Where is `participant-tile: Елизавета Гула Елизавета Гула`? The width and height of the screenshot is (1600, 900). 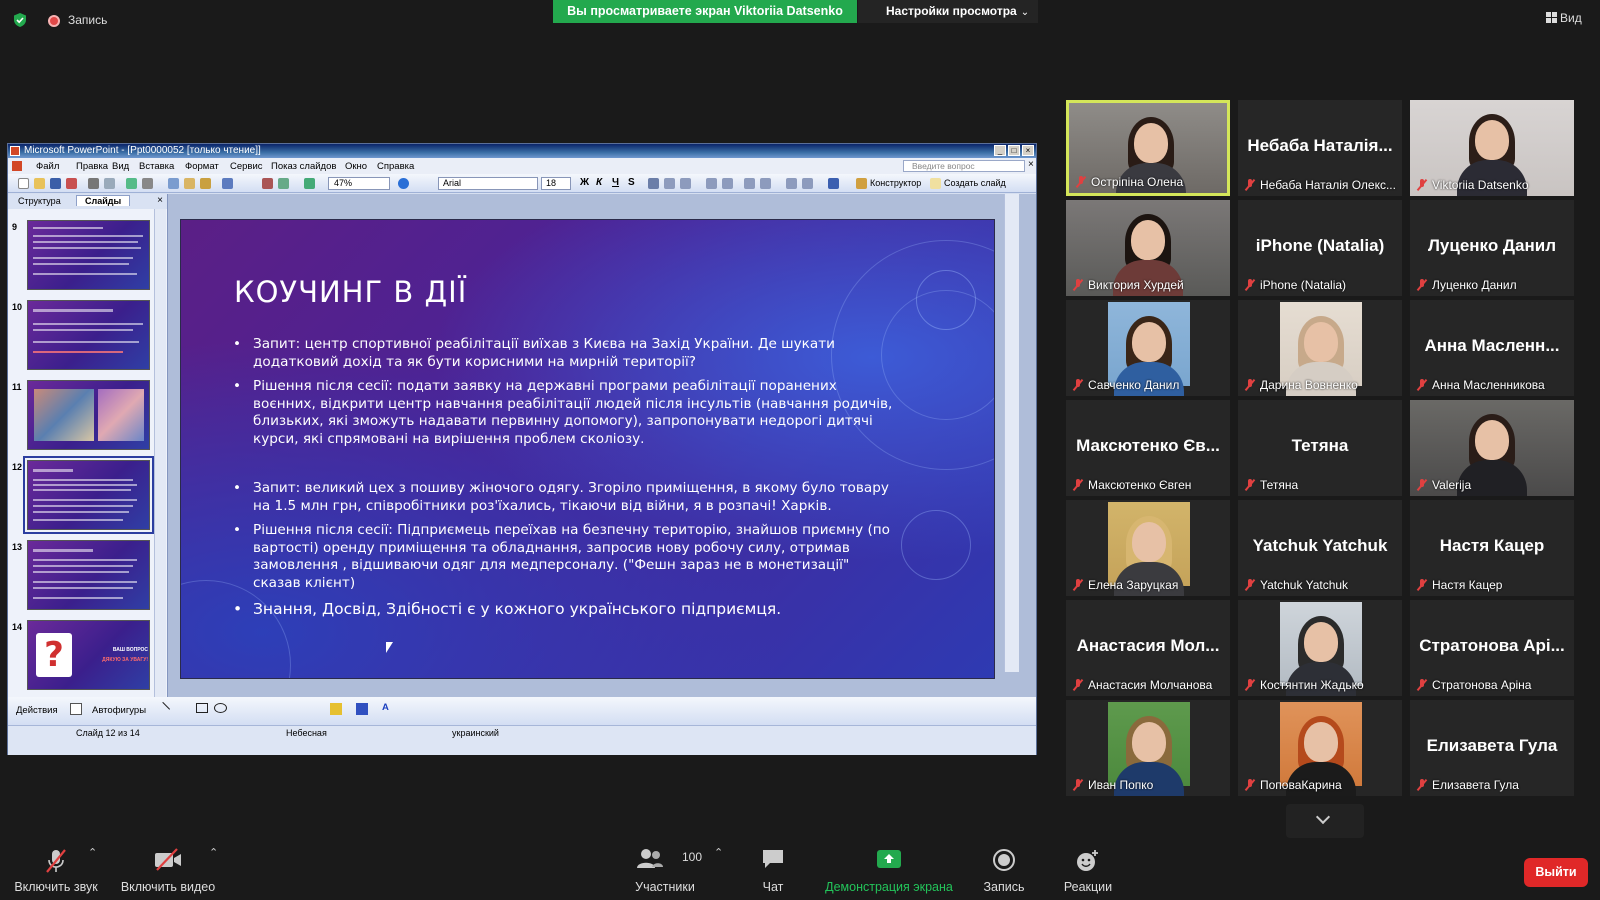
participant-tile: Елизавета Гула Елизавета Гула is located at coordinates (1492, 748).